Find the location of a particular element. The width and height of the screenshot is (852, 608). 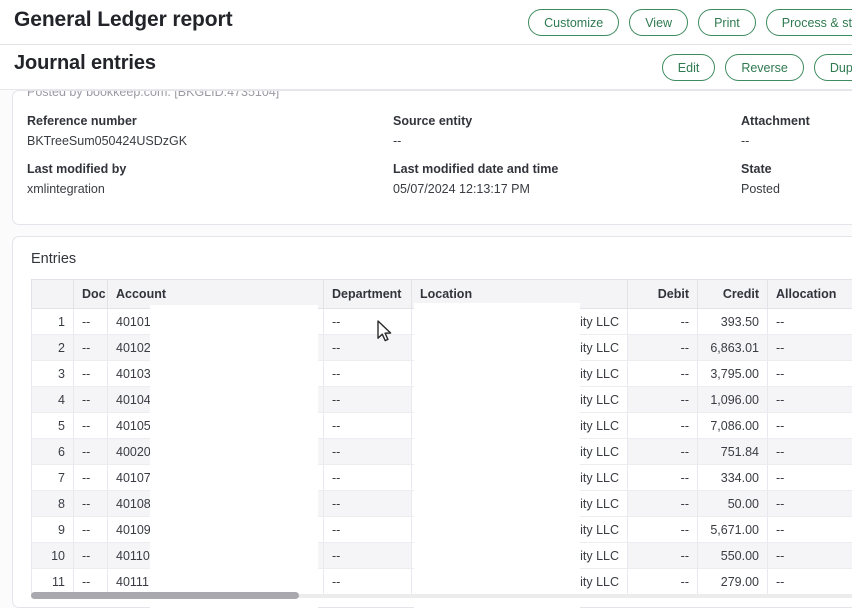

column-header-doc: Doc is located at coordinates (90, 294).